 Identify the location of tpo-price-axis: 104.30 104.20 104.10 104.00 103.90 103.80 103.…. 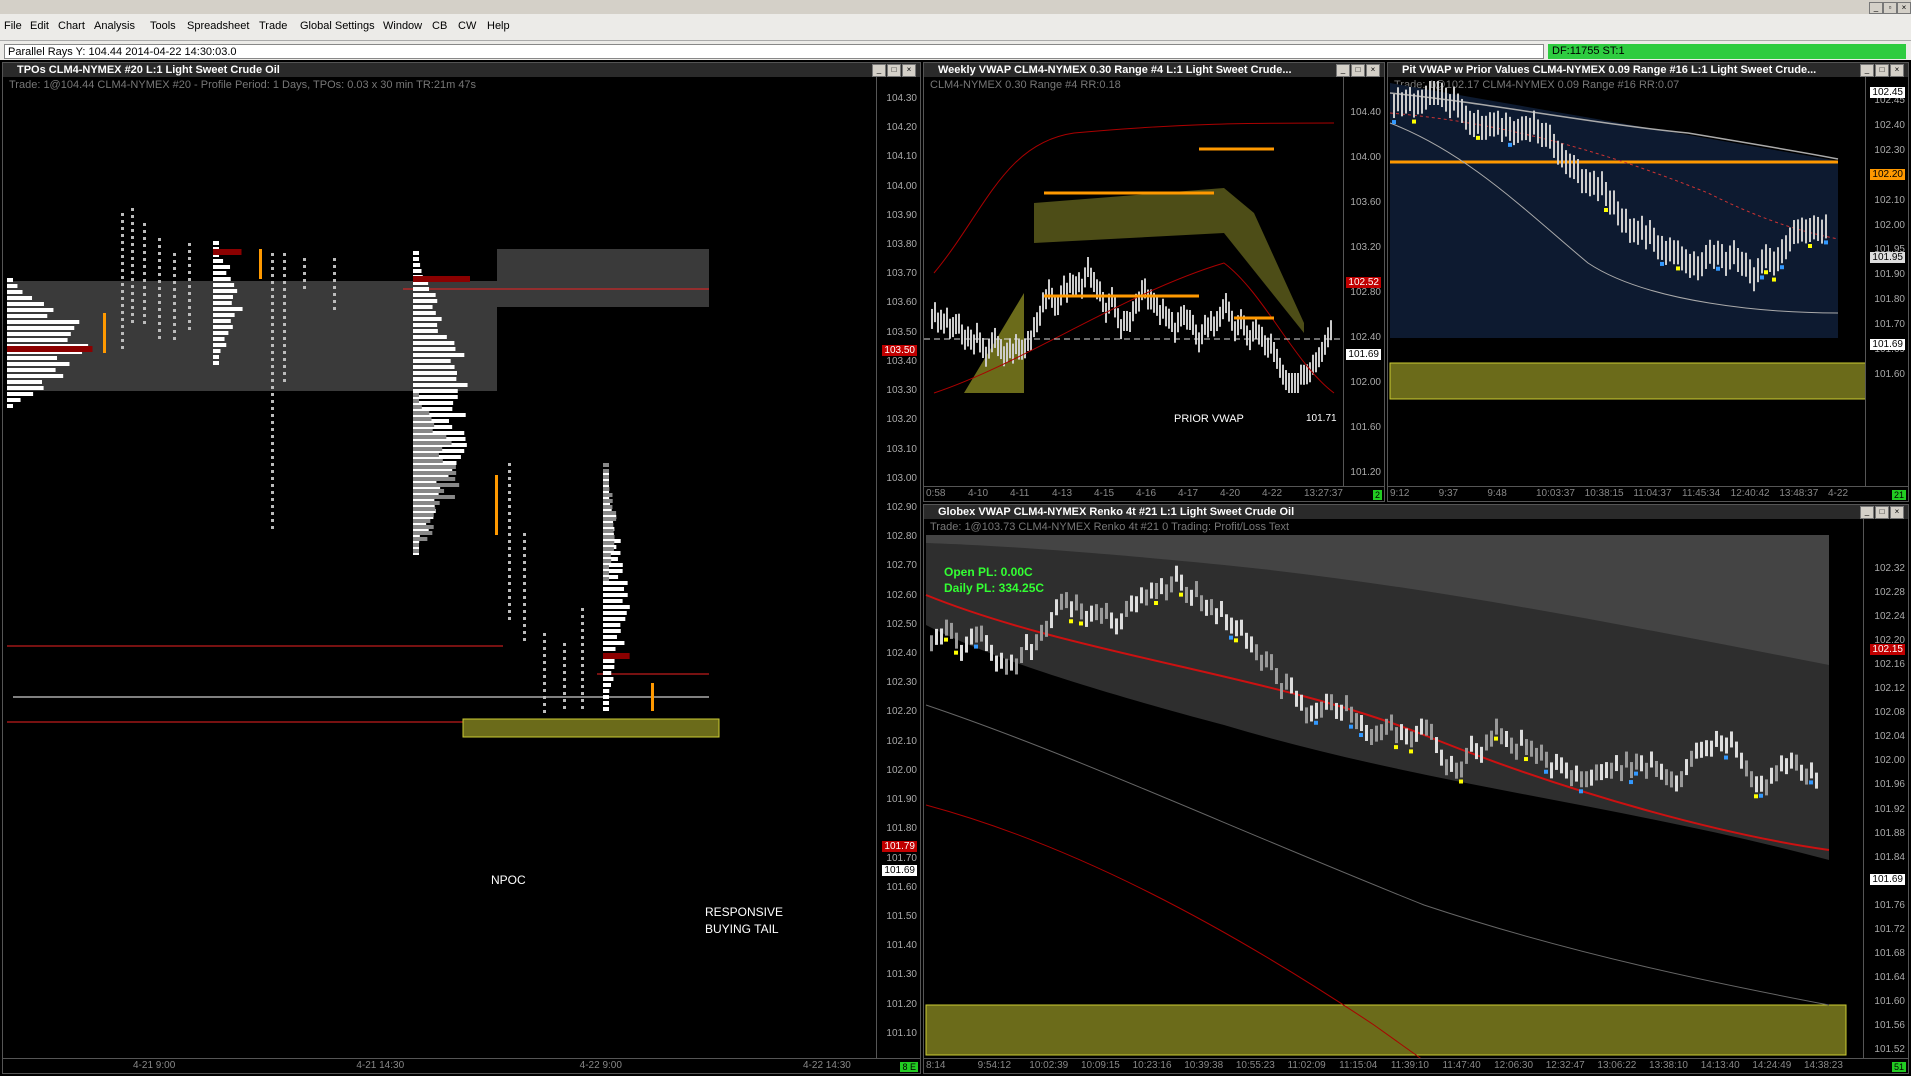
(898, 572).